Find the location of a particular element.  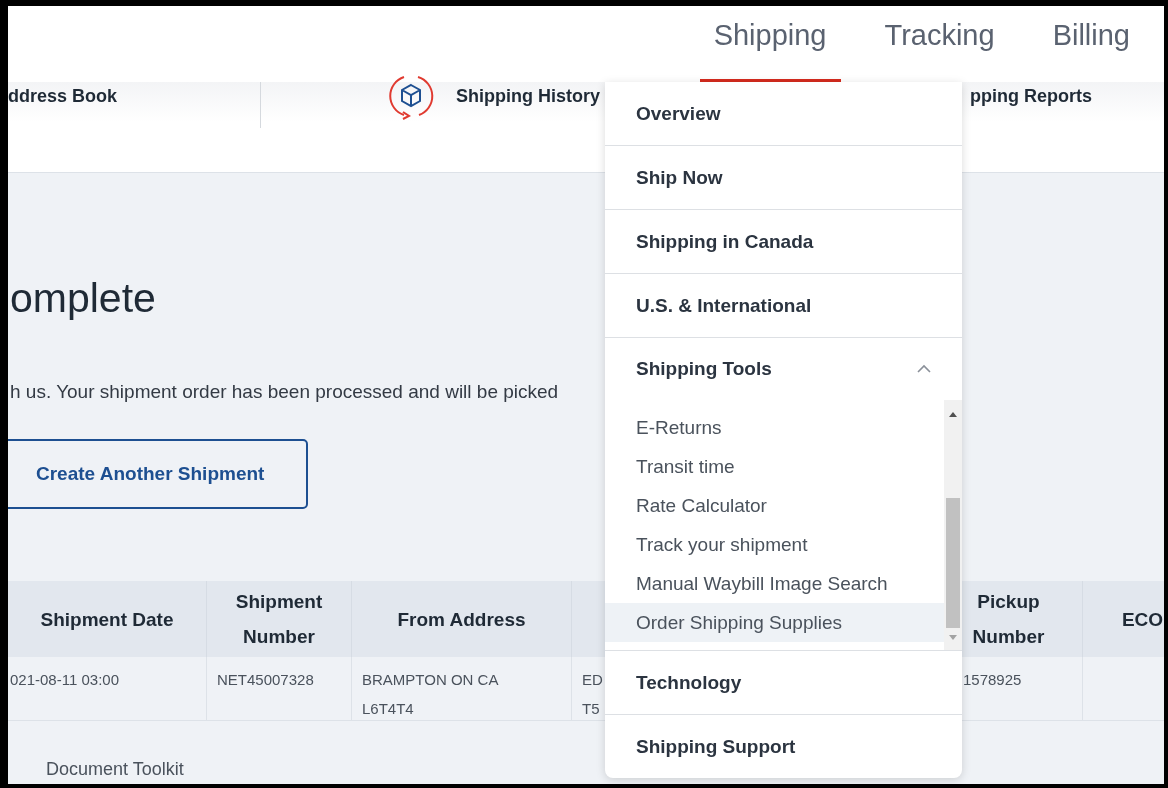

column-header: Shipment Date is located at coordinates (107, 619).